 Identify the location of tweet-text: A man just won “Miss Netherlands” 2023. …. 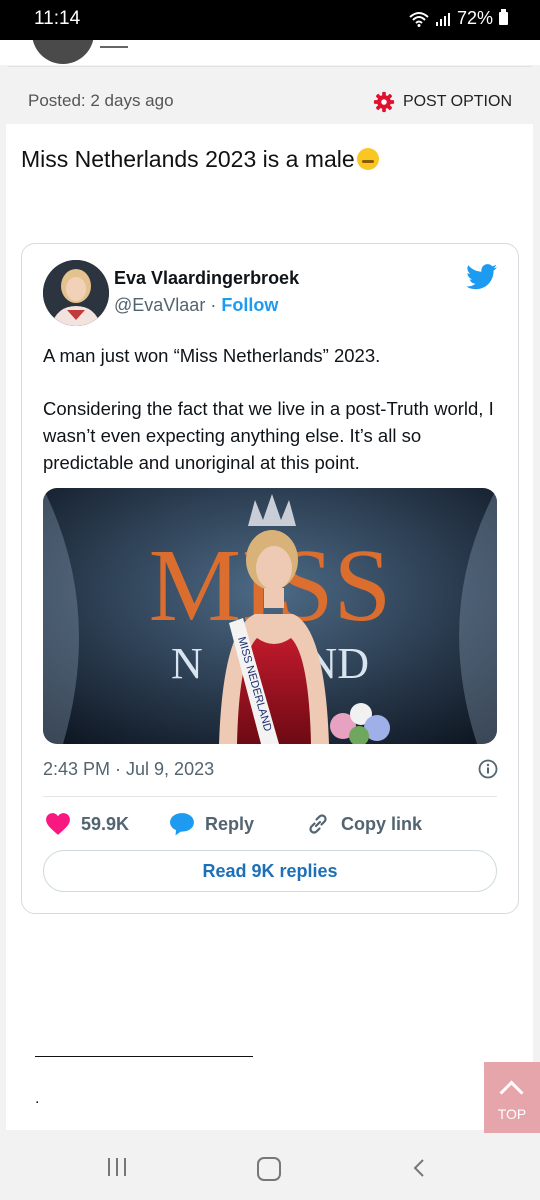
(273, 422).